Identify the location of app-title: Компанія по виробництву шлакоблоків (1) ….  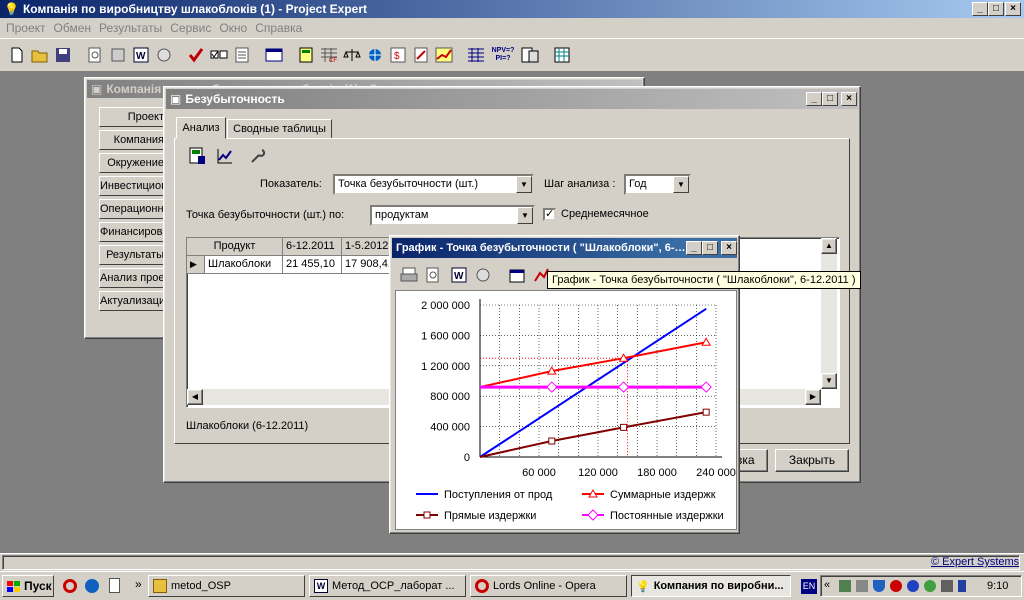
(194, 9).